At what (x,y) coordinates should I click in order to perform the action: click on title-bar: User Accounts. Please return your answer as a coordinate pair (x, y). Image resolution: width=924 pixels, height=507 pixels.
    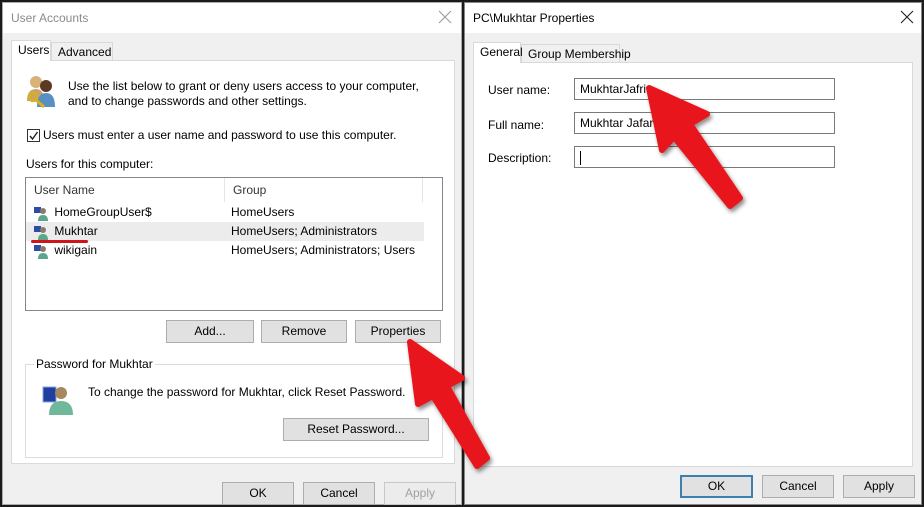
    Looking at the image, I should click on (232, 18).